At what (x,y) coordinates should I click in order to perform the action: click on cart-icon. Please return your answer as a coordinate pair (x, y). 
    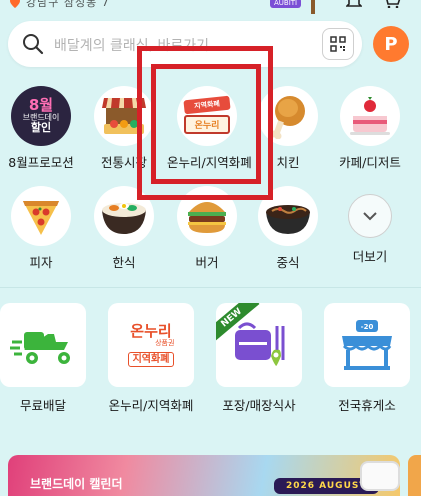
    Looking at the image, I should click on (392, 4).